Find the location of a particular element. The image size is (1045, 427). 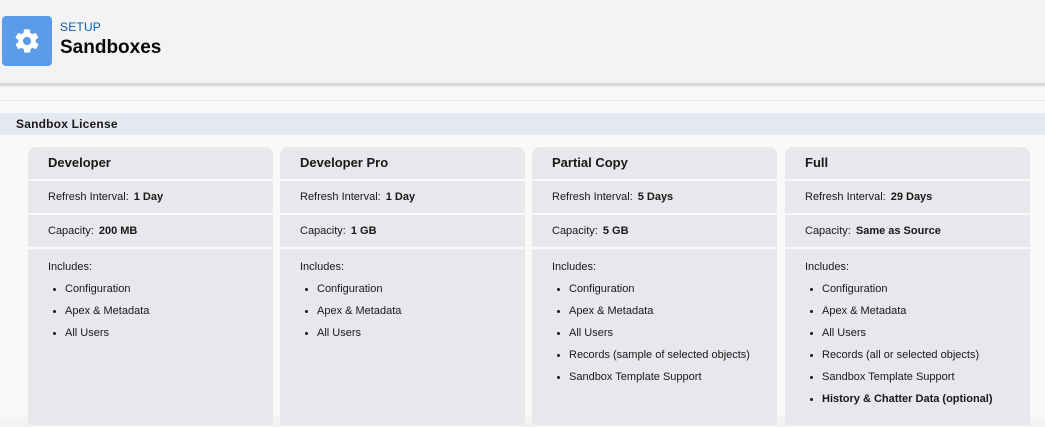

section-header-sandbox-license: Sandbox License is located at coordinates (522, 124).